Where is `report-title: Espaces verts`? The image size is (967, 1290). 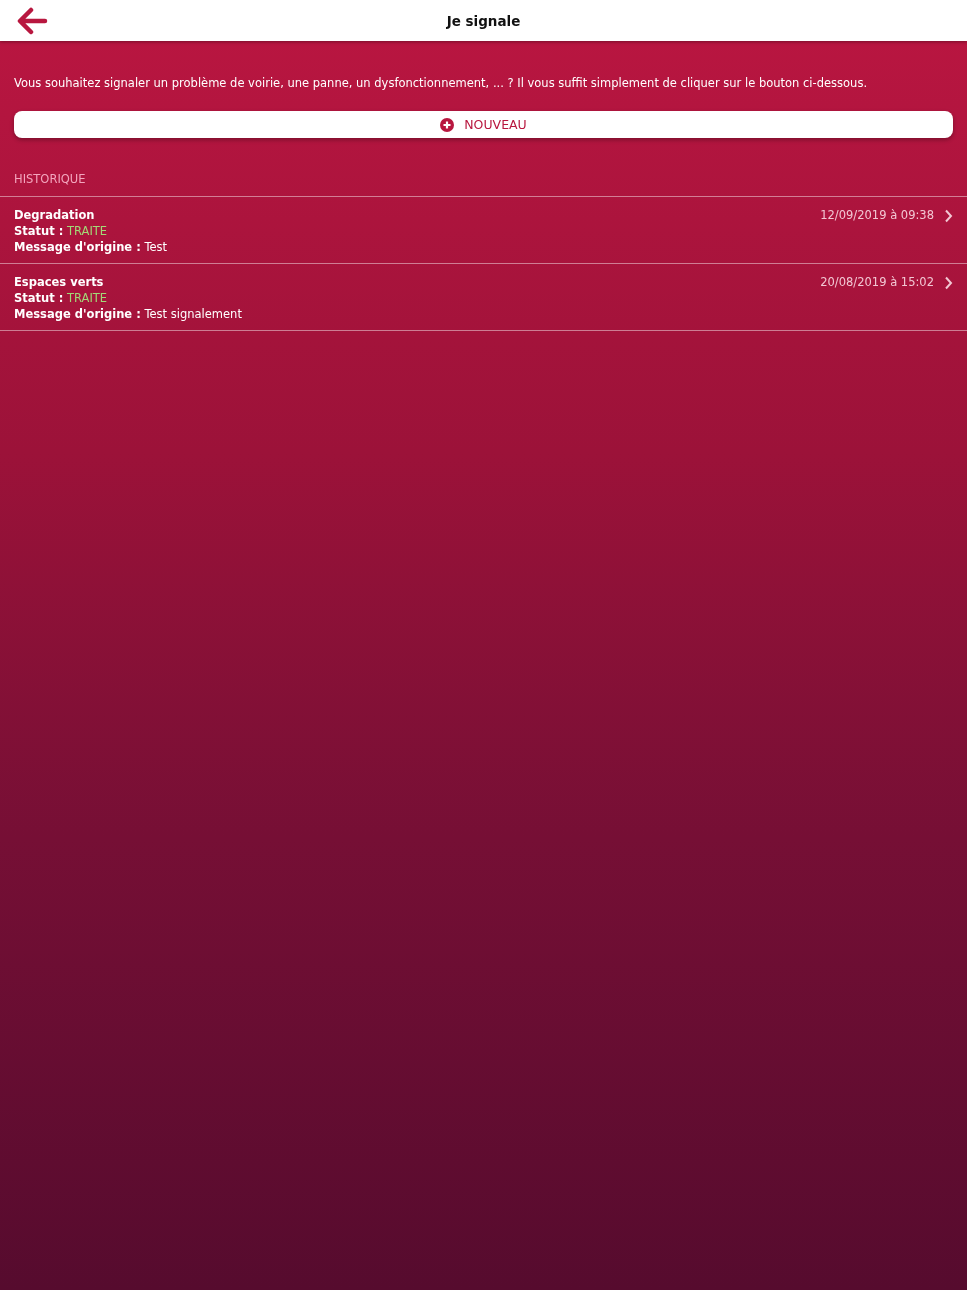 report-title: Espaces verts is located at coordinates (59, 282).